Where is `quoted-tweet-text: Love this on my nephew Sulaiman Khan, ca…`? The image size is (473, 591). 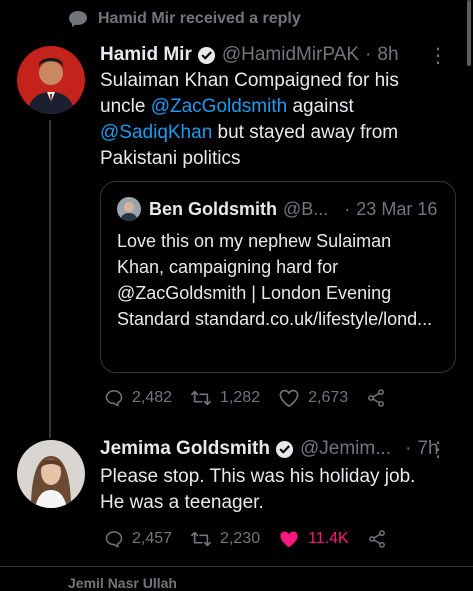
quoted-tweet-text: Love this on my nephew Sulaiman Khan, ca… is located at coordinates (275, 280).